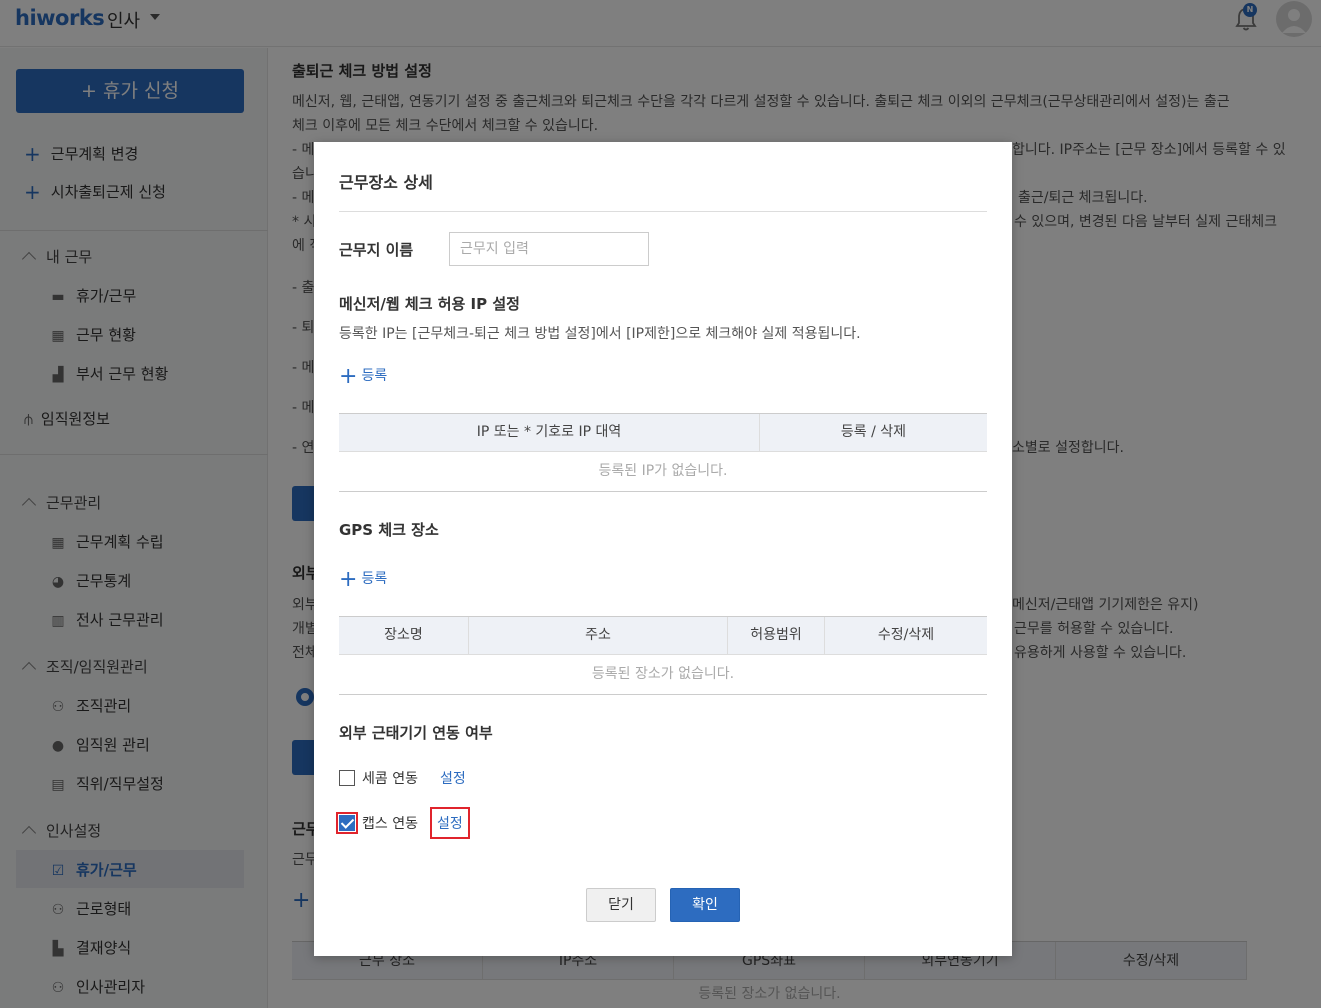 The width and height of the screenshot is (1321, 1008). I want to click on caps-checkbox, so click(347, 823).